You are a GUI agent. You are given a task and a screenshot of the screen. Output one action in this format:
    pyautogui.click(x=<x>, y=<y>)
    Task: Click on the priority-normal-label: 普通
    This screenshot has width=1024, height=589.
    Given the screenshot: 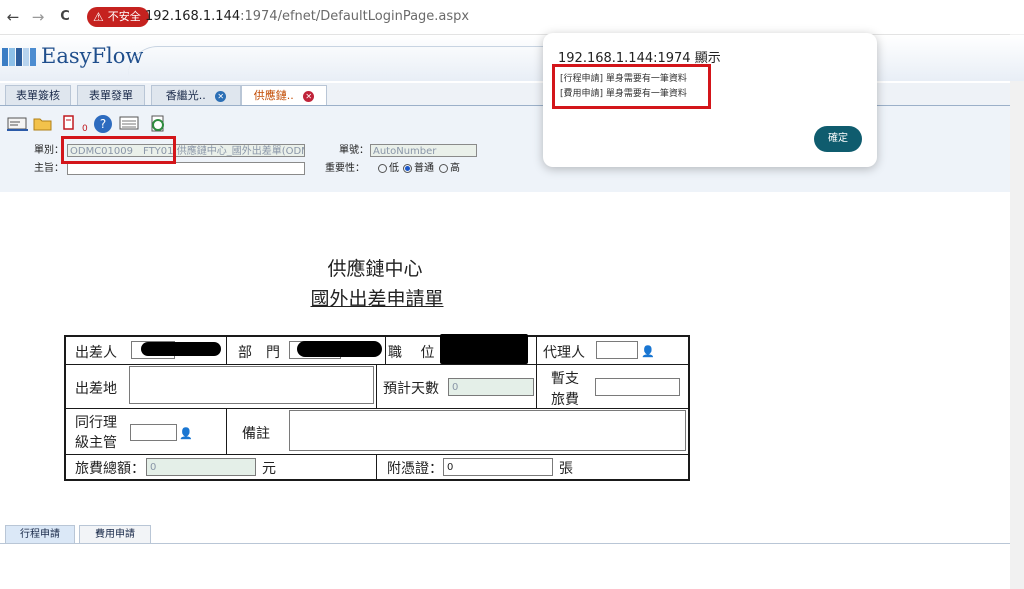 What is the action you would take?
    pyautogui.click(x=424, y=168)
    